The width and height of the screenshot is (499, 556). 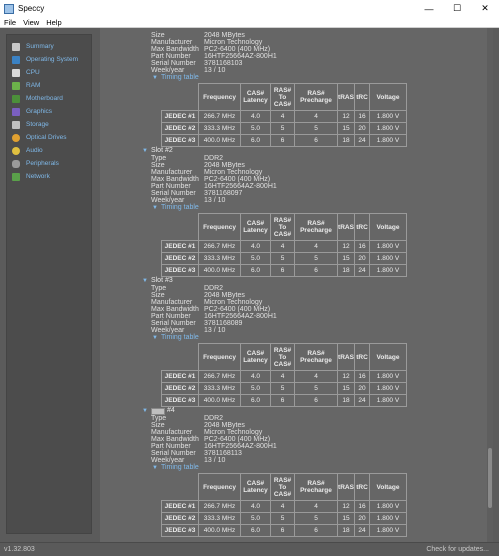 I want to click on sidebar-item-label: RAM, so click(x=33, y=85).